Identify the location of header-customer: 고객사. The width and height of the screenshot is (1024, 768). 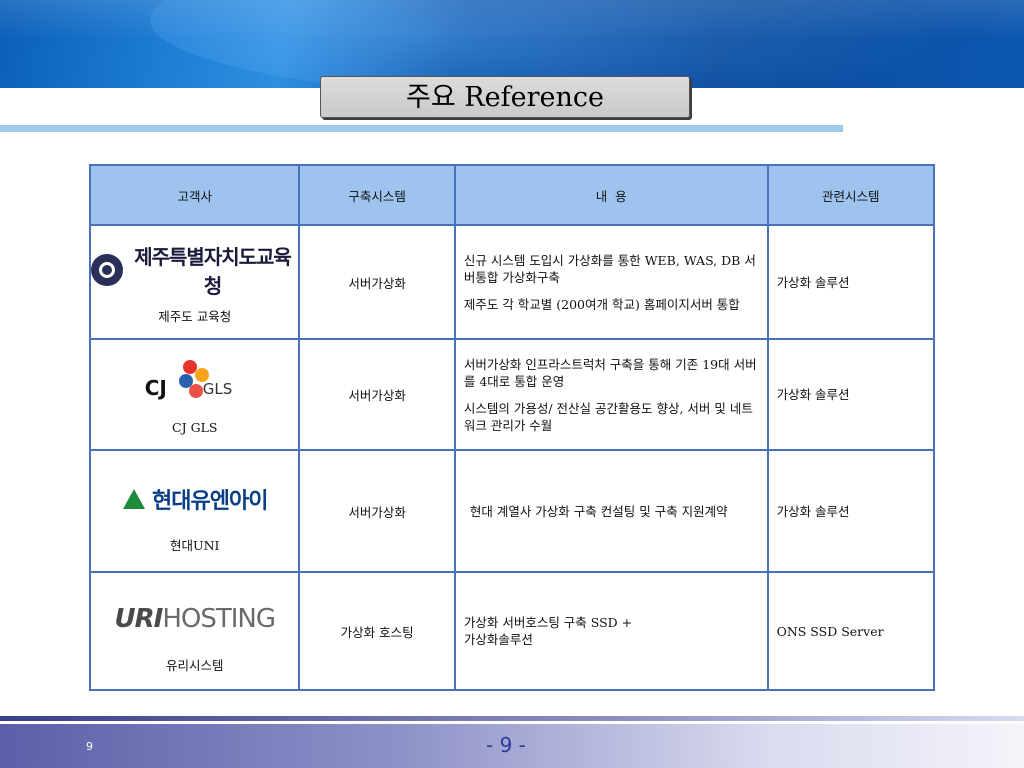
(194, 195).